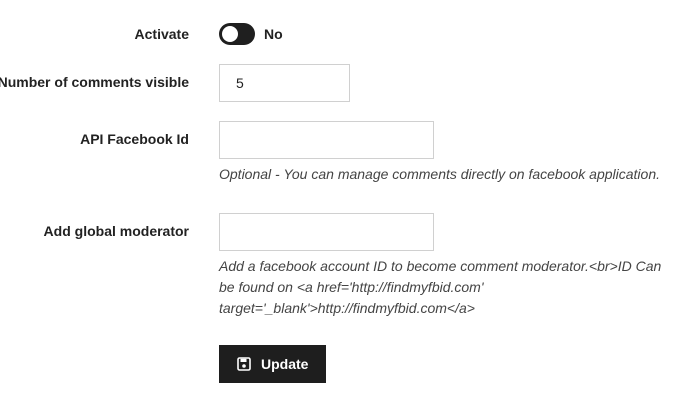  I want to click on global-moderator-input, so click(326, 232).